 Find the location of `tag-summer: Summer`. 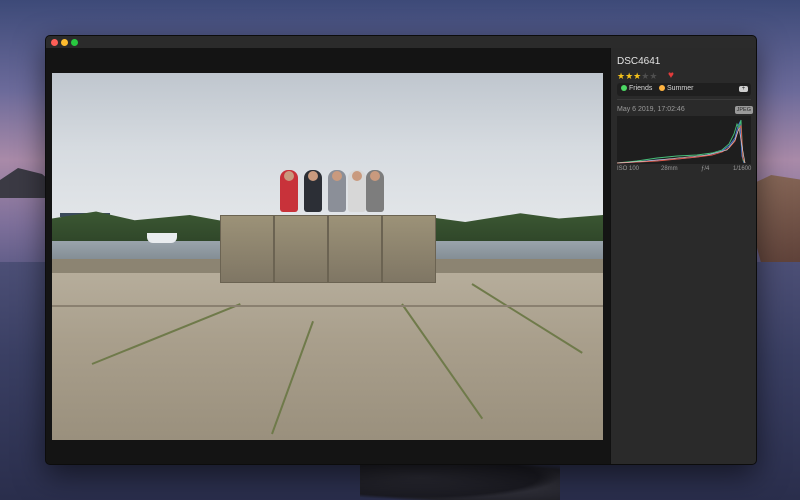

tag-summer: Summer is located at coordinates (676, 88).